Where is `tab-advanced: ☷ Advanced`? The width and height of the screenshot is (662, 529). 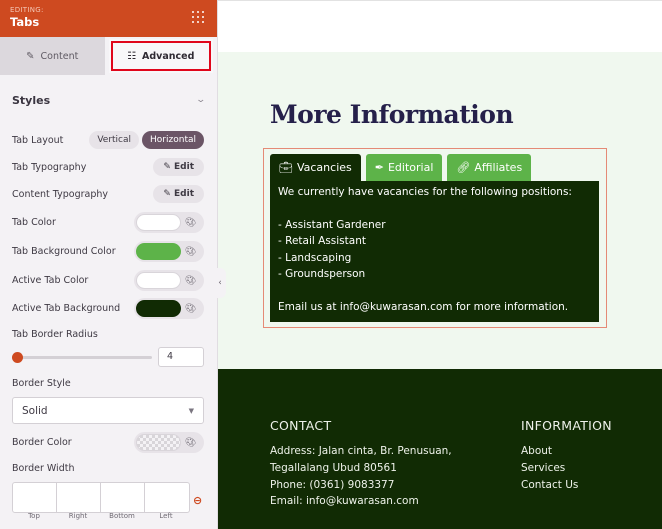 tab-advanced: ☷ Advanced is located at coordinates (160, 56).